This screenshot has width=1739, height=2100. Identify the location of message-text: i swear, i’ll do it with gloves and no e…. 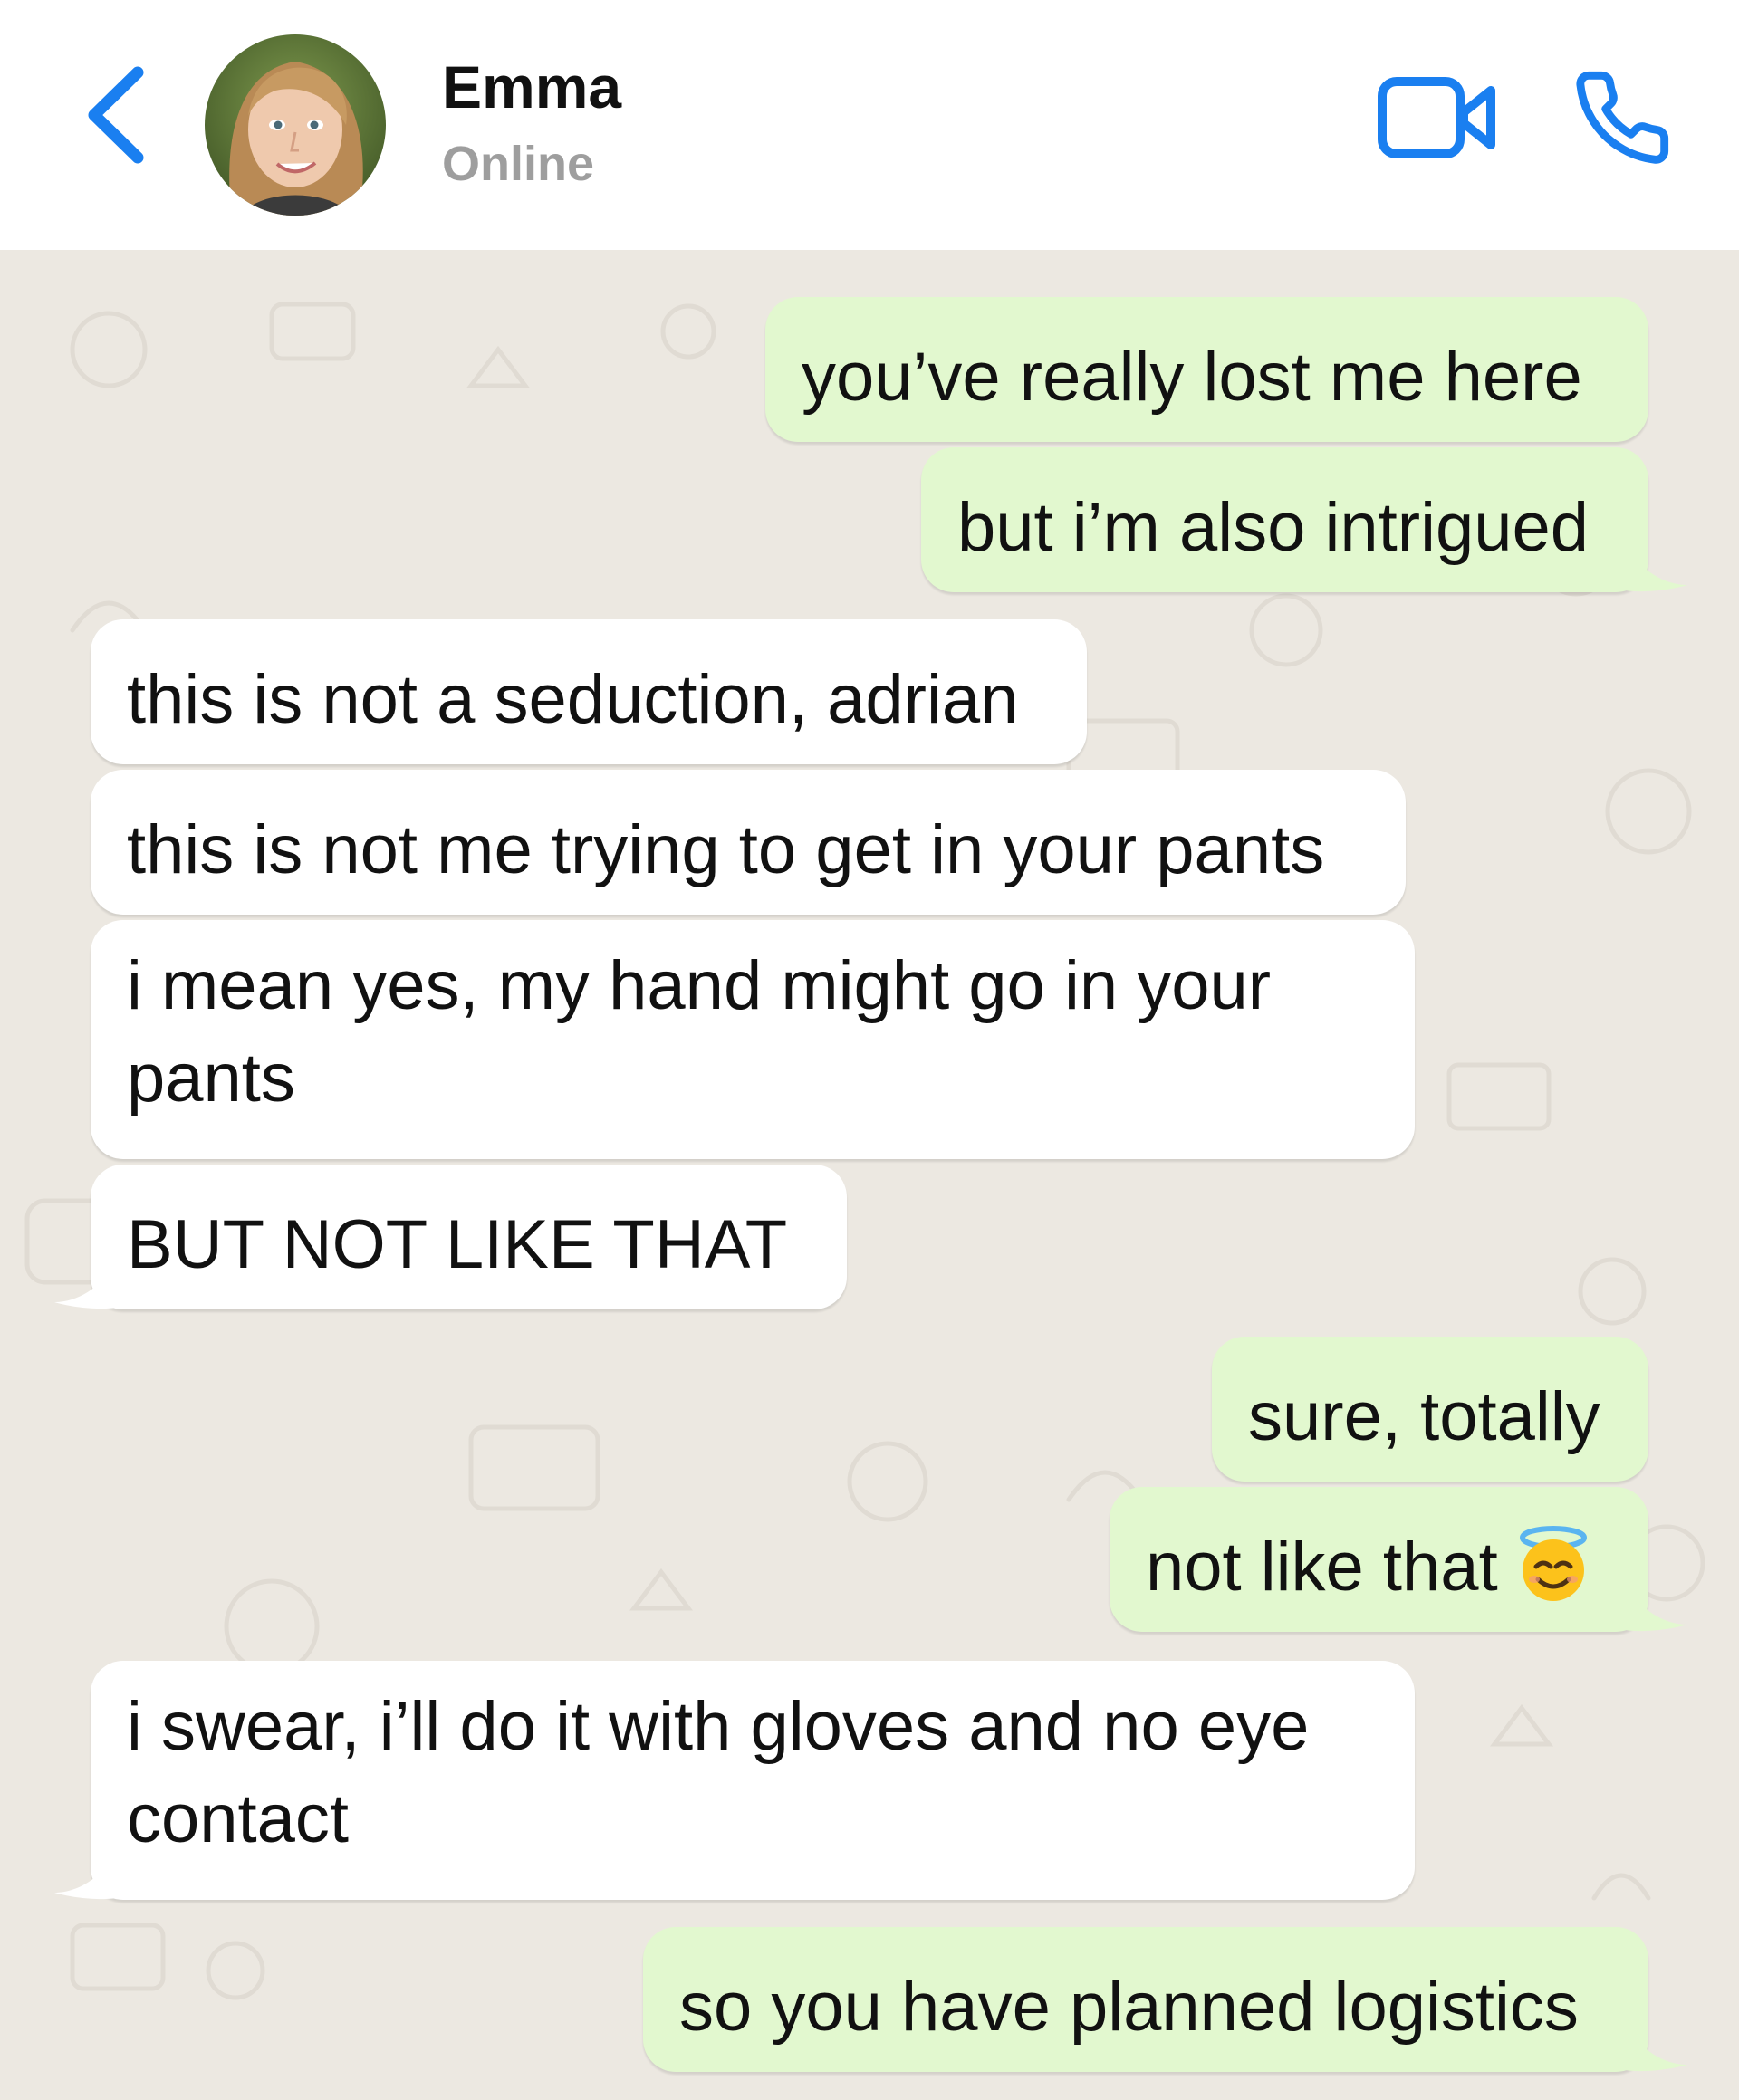
(718, 1772).